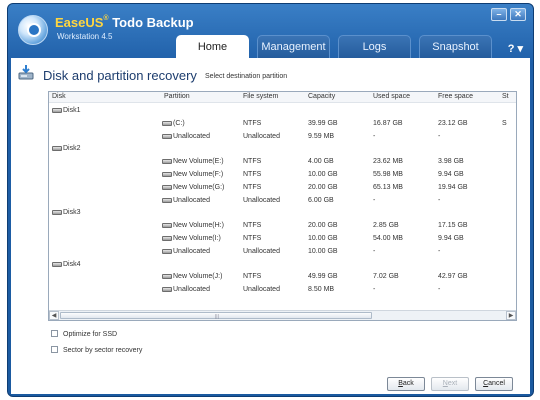  I want to click on partition-row: Unallocated Unallocated 9.59 MB - -, so click(282, 137).